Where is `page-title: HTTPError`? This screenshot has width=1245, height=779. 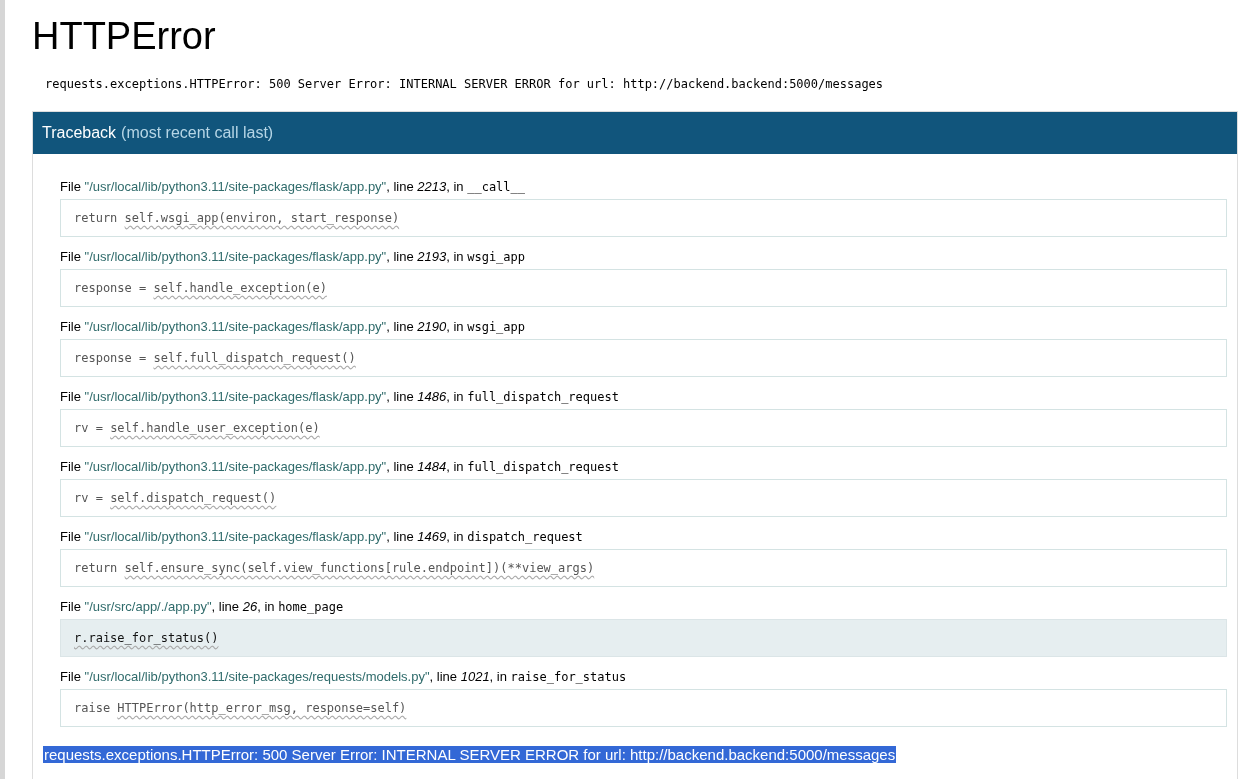
page-title: HTTPError is located at coordinates (124, 36).